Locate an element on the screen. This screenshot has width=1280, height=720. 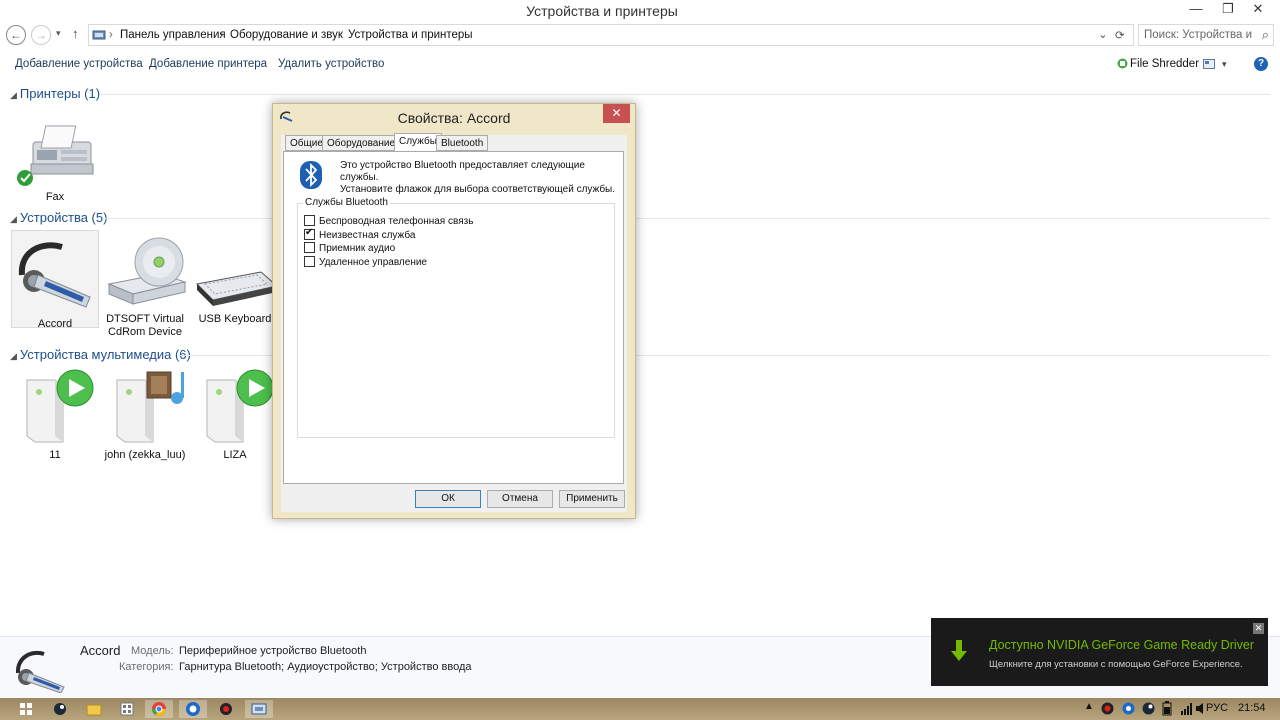
window-title: Устройства и принтеры is located at coordinates (602, 11).